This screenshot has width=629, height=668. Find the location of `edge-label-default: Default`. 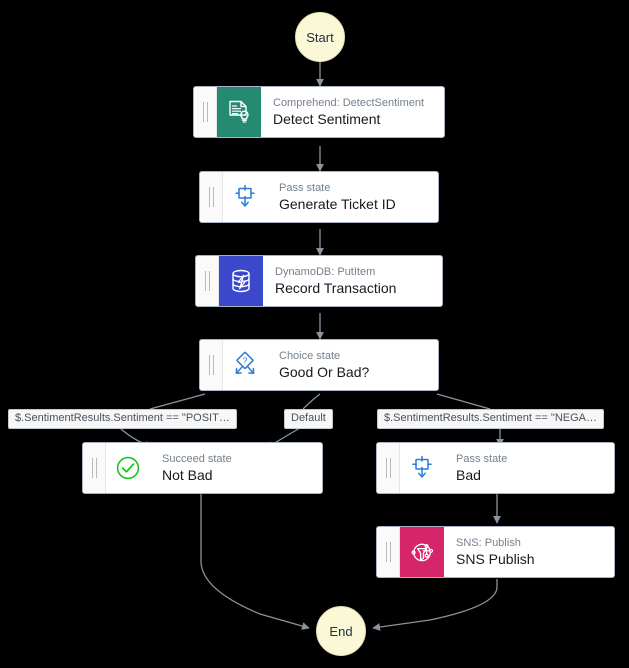

edge-label-default: Default is located at coordinates (308, 419).